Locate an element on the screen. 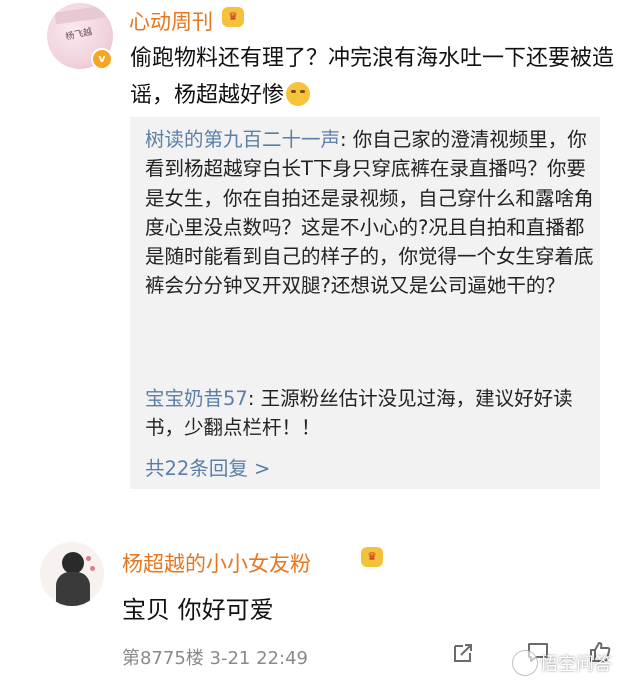  post-author-name: 心动周刊 is located at coordinates (171, 21).